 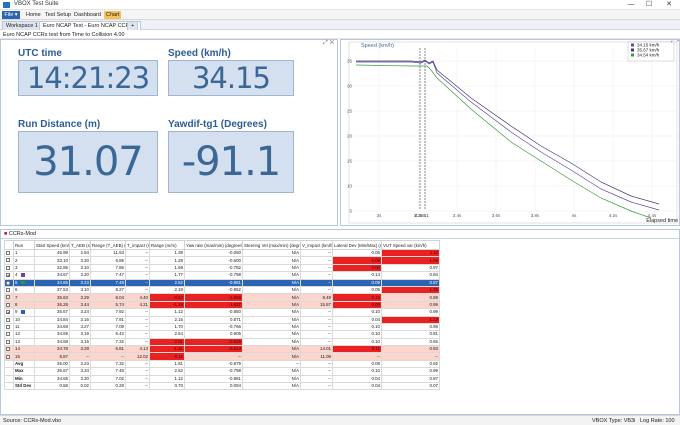 What do you see at coordinates (631, 5) in the screenshot?
I see `minimize-button: —` at bounding box center [631, 5].